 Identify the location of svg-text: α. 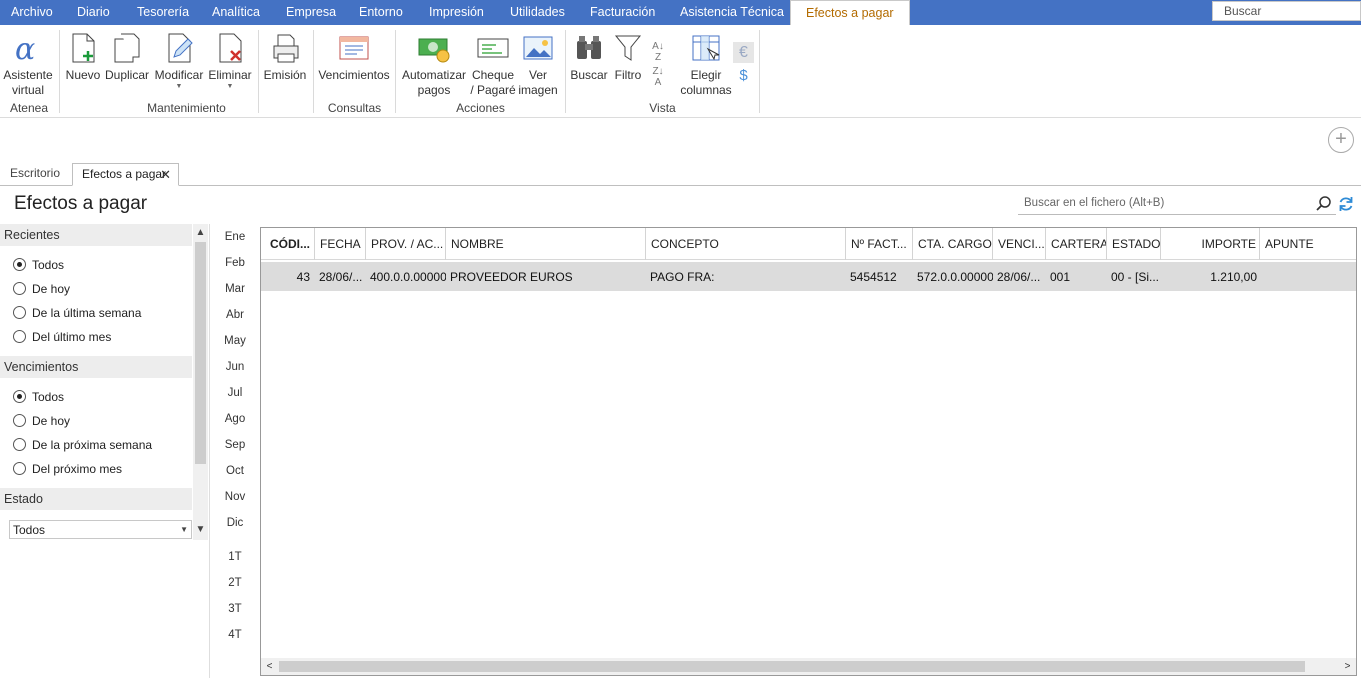
(25, 48).